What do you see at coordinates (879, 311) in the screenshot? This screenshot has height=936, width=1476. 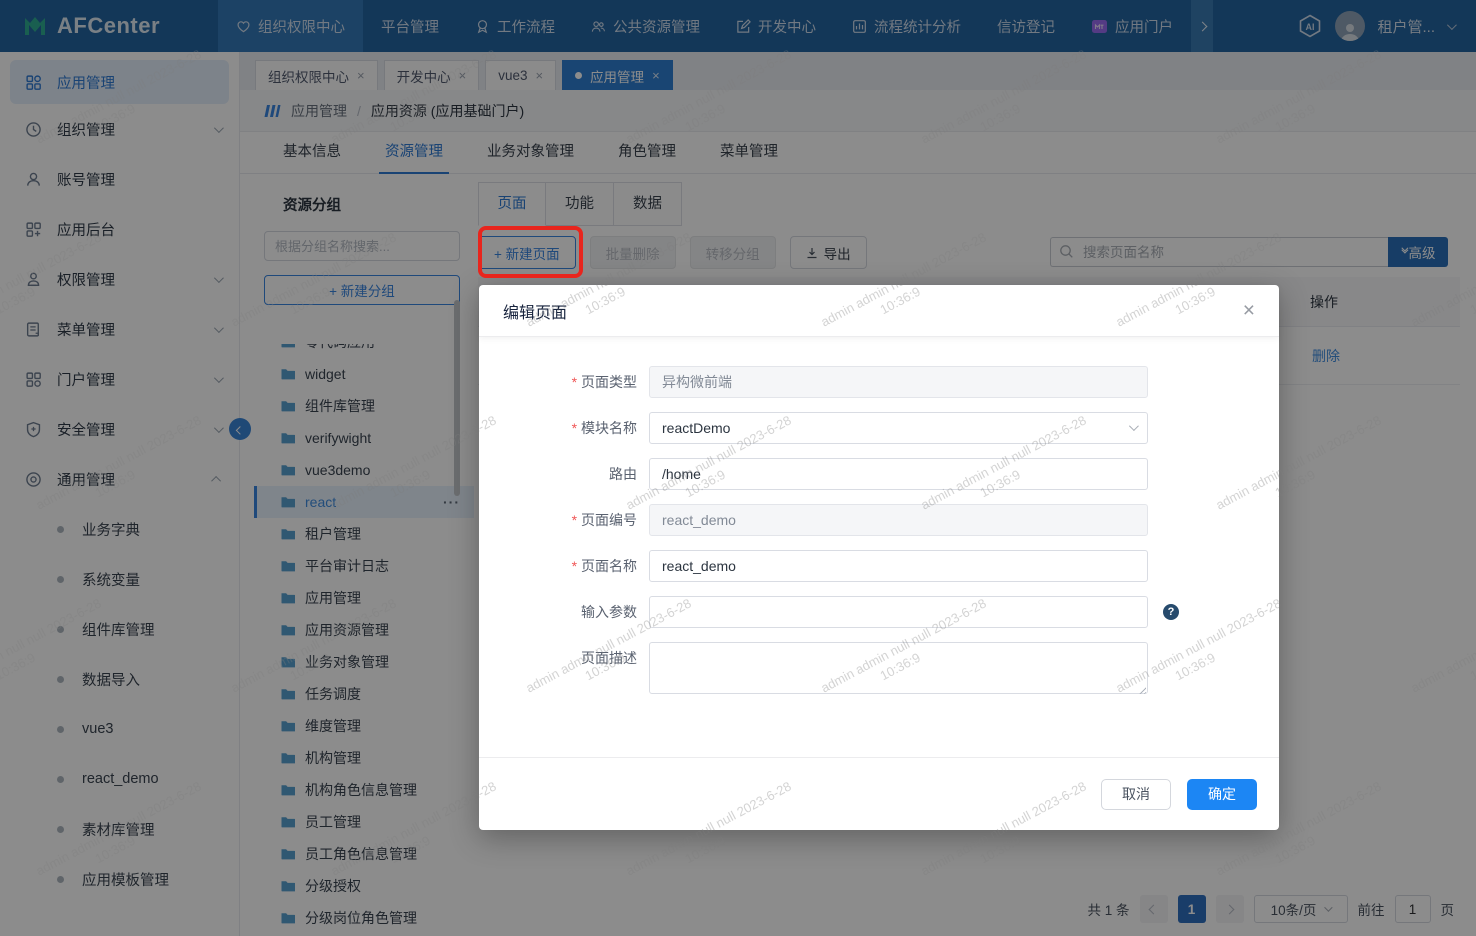 I see `dialog-header: 编辑页面 ×` at bounding box center [879, 311].